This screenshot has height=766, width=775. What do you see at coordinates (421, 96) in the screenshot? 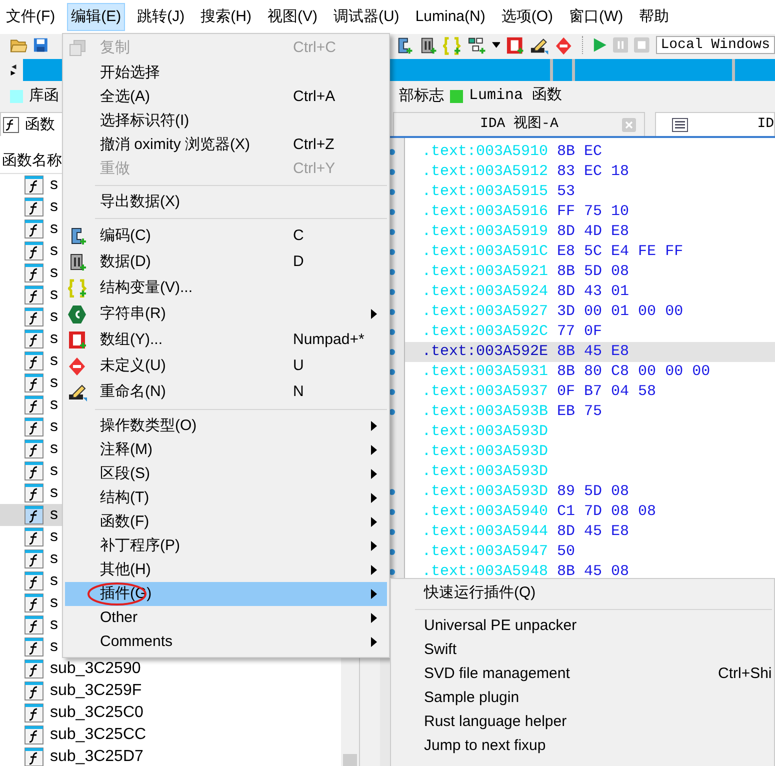
I see `legend-label: 部标志` at bounding box center [421, 96].